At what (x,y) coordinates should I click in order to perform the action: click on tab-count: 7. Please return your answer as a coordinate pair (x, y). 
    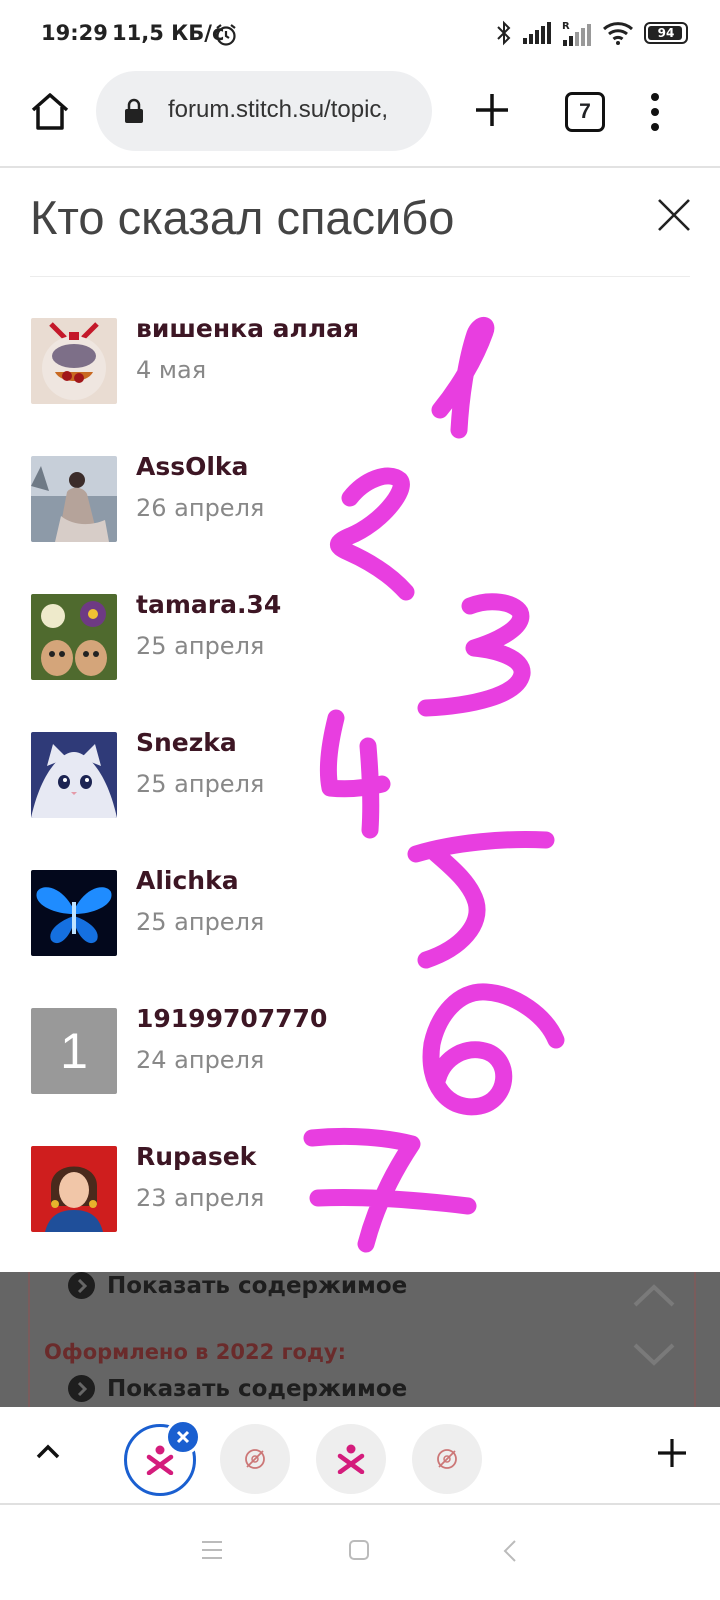
    Looking at the image, I should click on (585, 111).